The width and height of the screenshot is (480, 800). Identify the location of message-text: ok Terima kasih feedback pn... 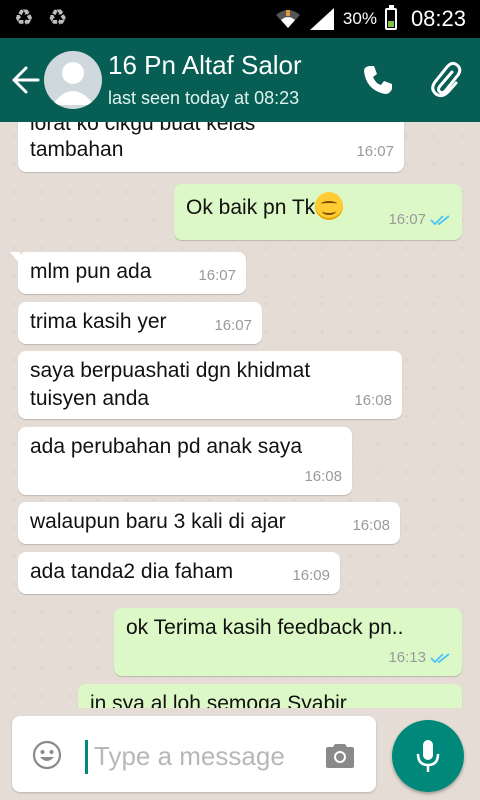
(265, 627).